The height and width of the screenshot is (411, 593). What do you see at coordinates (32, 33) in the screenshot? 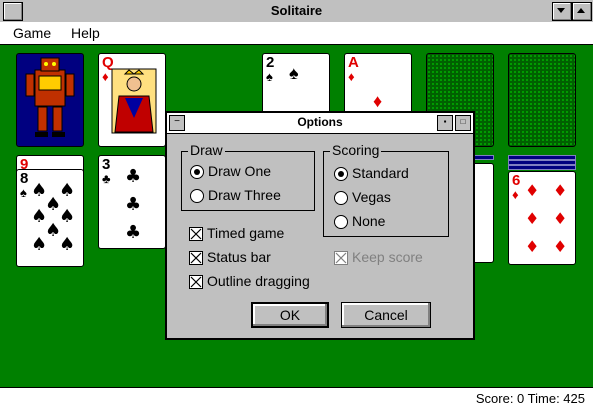
I see `menu-game: Game` at bounding box center [32, 33].